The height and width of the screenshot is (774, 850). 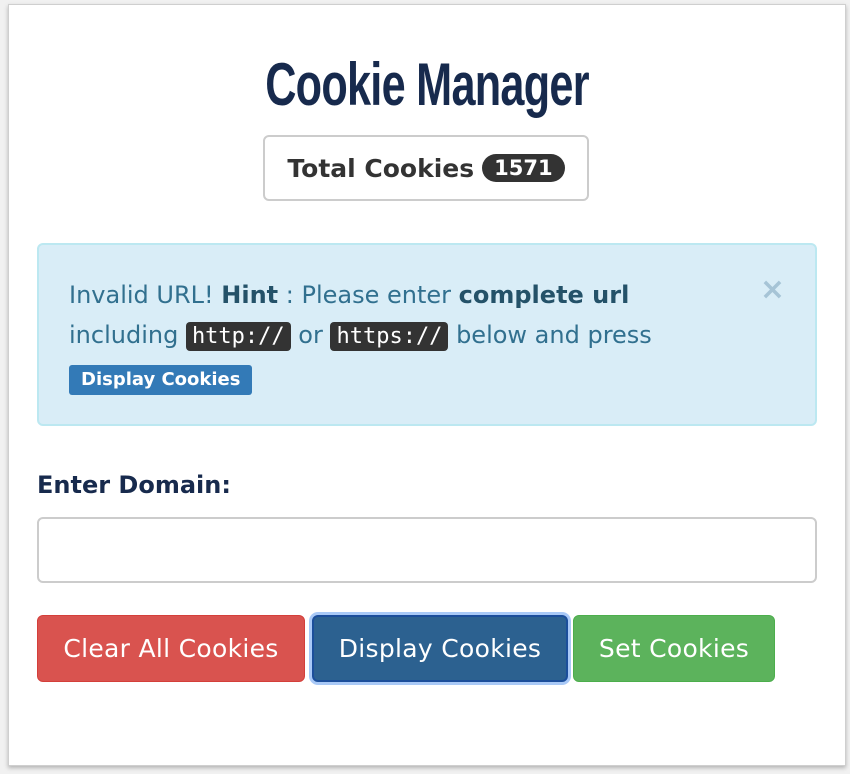 What do you see at coordinates (440, 648) in the screenshot?
I see `display-cookies-button: Display Cookies` at bounding box center [440, 648].